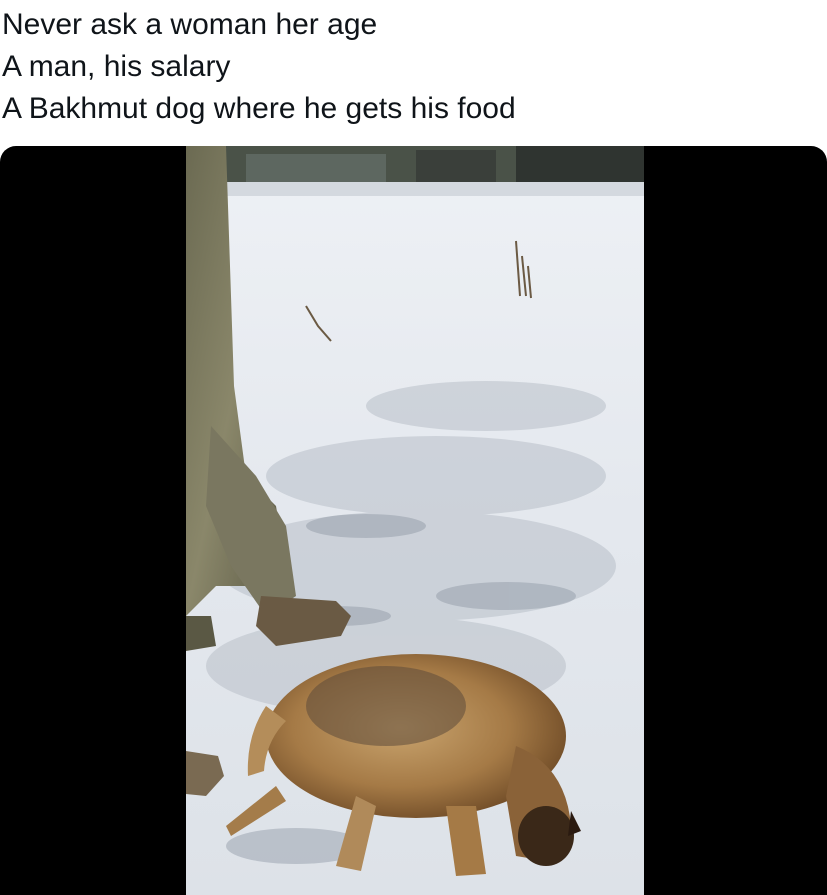 The image size is (827, 895). What do you see at coordinates (190, 24) in the screenshot?
I see `caption-line-1: Never ask a woman her age` at bounding box center [190, 24].